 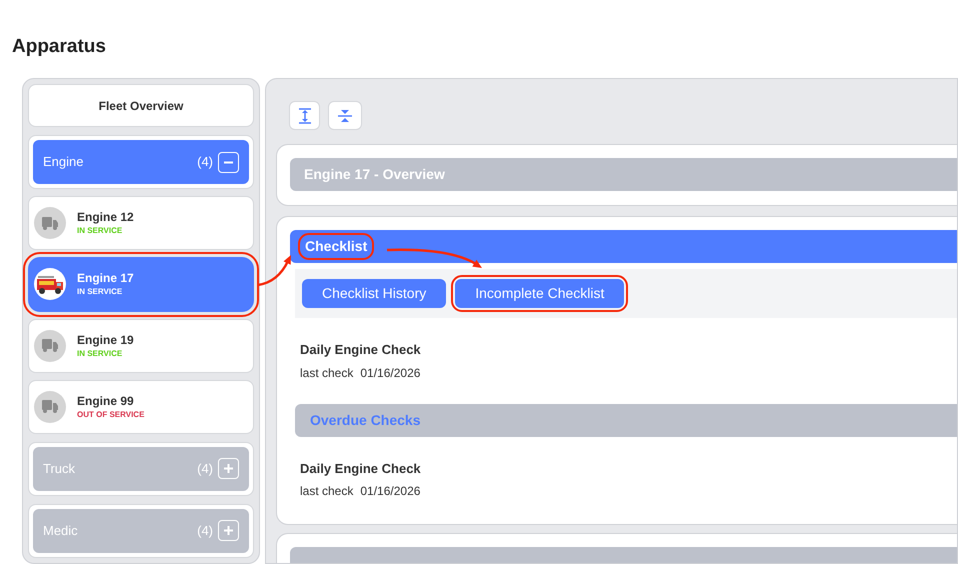 What do you see at coordinates (59, 469) in the screenshot?
I see `group-label: Truck` at bounding box center [59, 469].